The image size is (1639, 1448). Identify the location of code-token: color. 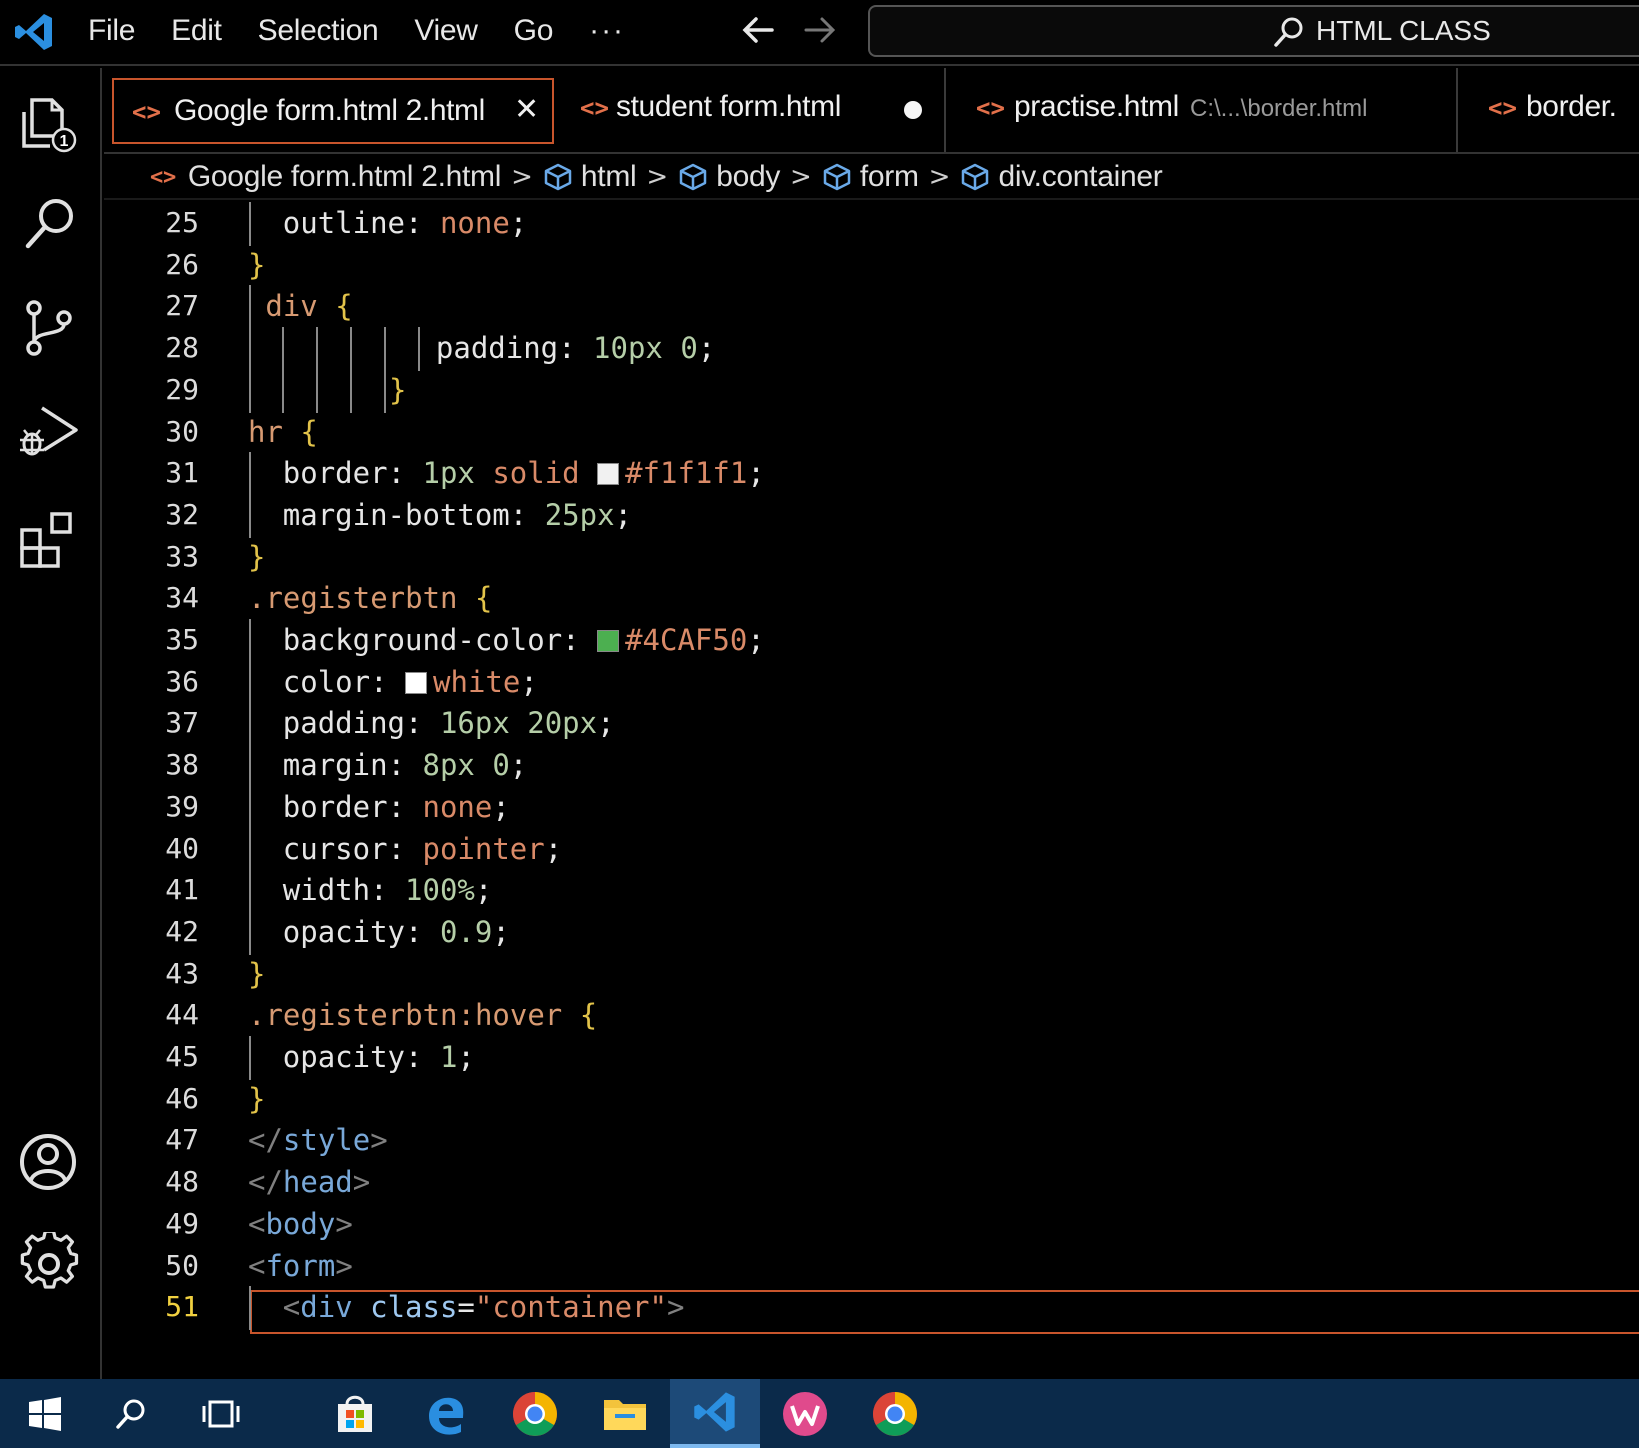
(326, 682).